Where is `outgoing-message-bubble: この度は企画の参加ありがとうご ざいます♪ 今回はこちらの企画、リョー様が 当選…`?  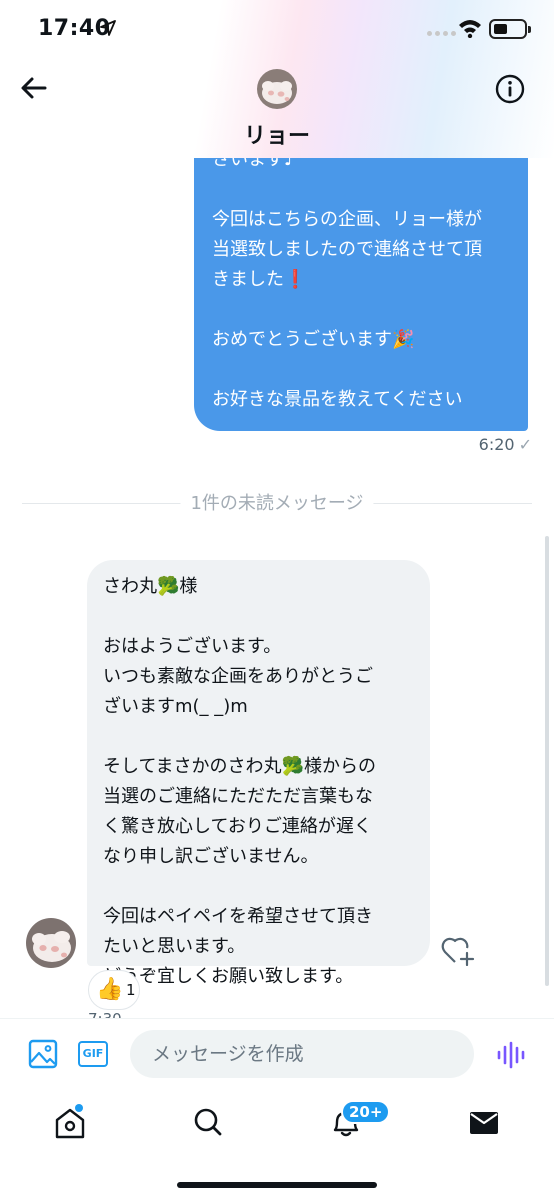
outgoing-message-bubble: この度は企画の参加ありがとうご ざいます♪ 今回はこちらの企画、リョー様が 当選… is located at coordinates (361, 294).